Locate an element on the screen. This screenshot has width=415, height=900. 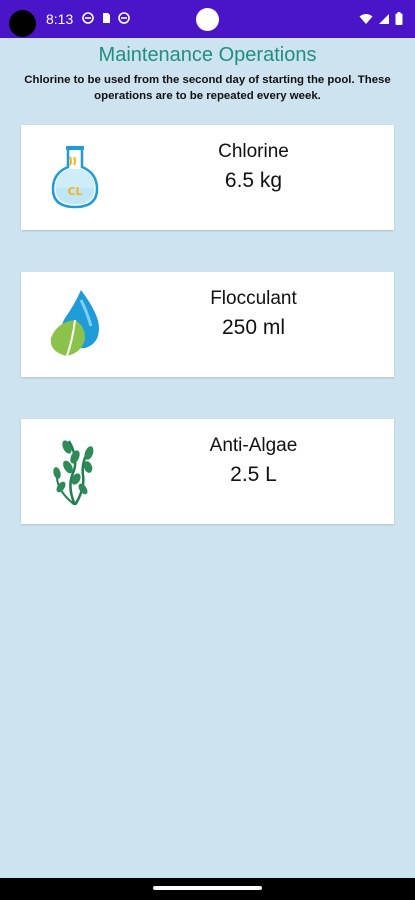
status-right-icons is located at coordinates (381, 18).